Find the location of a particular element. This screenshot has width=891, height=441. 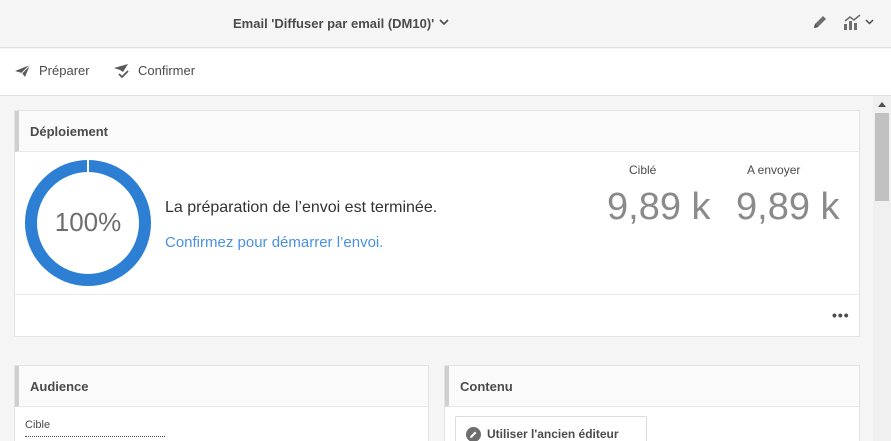

send-check-icon is located at coordinates (121, 71).